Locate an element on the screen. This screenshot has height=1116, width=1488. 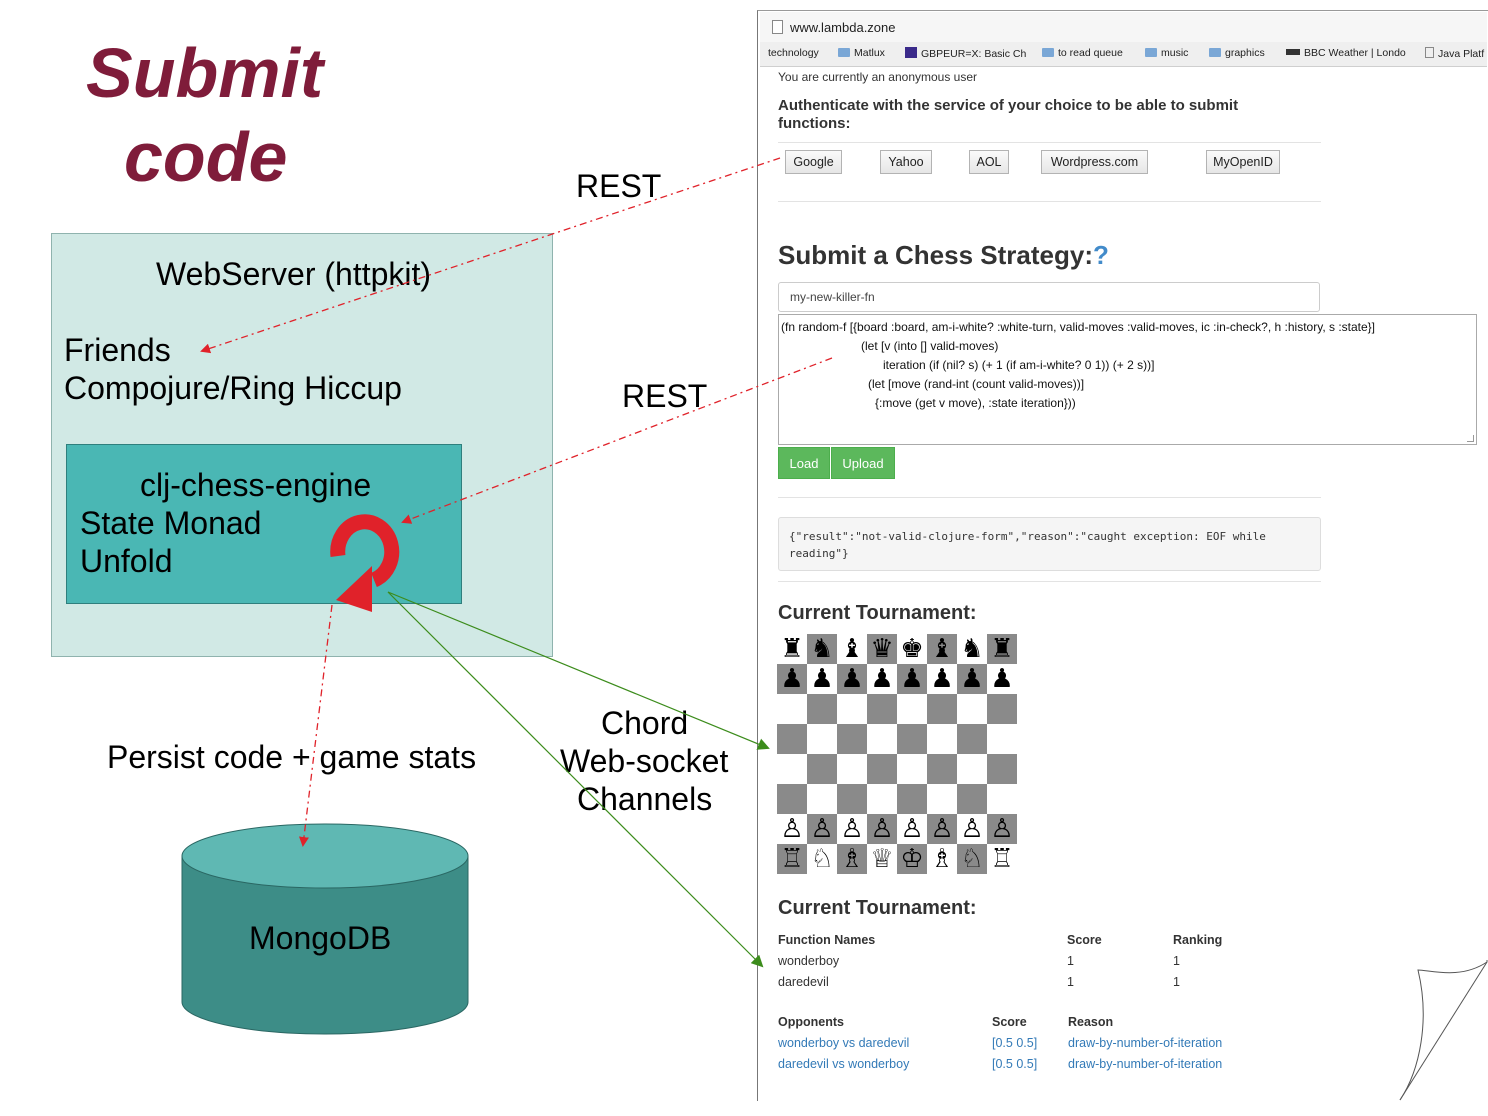
standings-ranking: 1 is located at coordinates (1176, 961).